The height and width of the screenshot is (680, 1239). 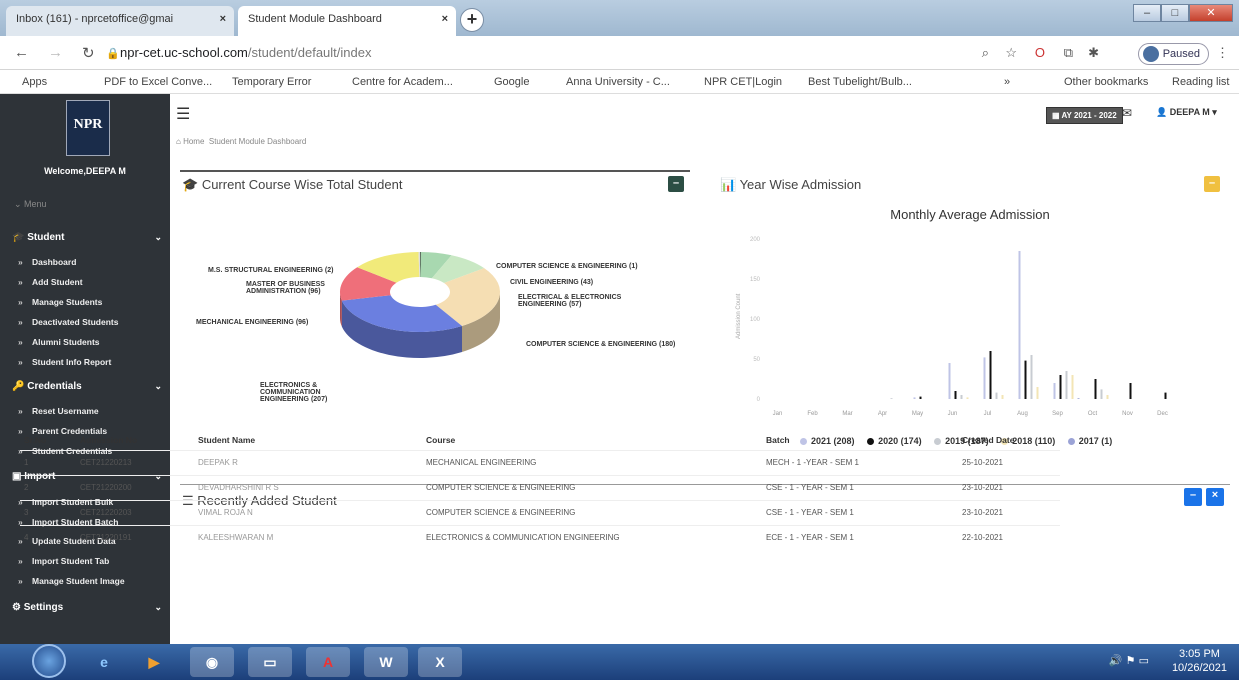 I want to click on x-tick-label: Dec, so click(x=1162, y=414).